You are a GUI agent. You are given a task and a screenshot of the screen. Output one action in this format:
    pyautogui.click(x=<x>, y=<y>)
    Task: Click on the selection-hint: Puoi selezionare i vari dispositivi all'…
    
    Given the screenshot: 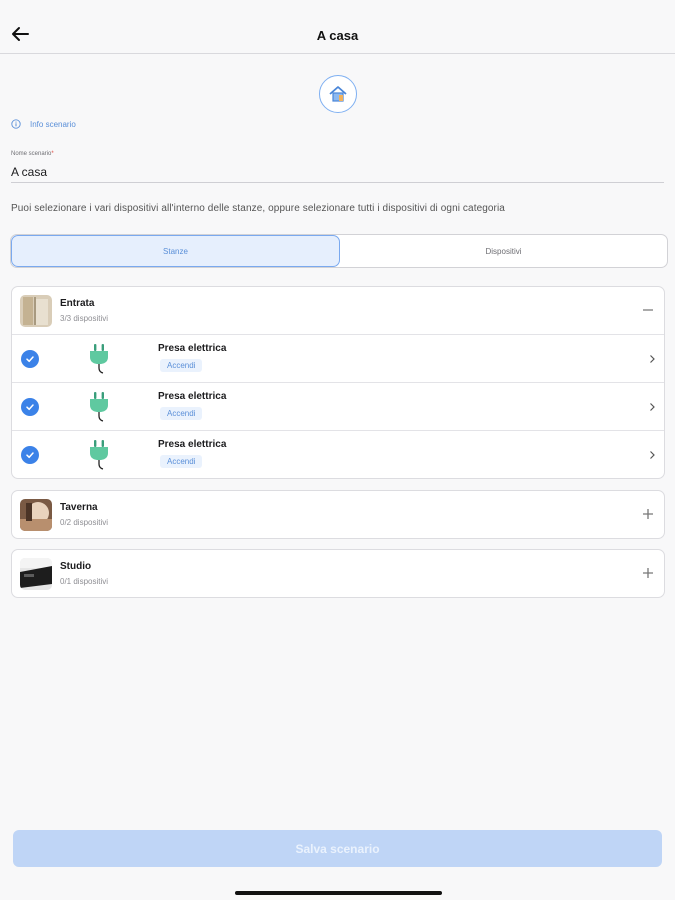 What is the action you would take?
    pyautogui.click(x=258, y=208)
    